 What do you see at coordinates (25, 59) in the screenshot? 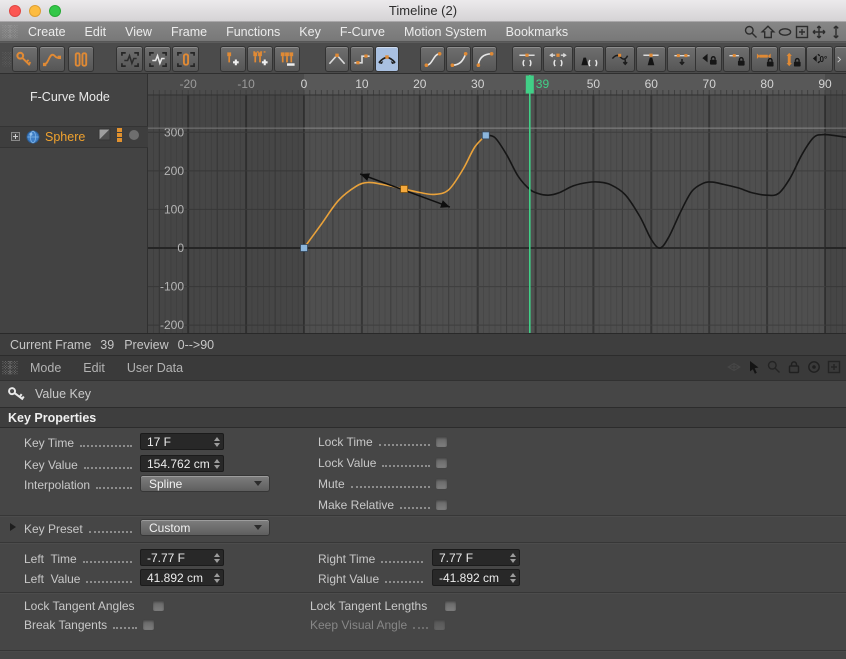
I see `key-tool-button` at bounding box center [25, 59].